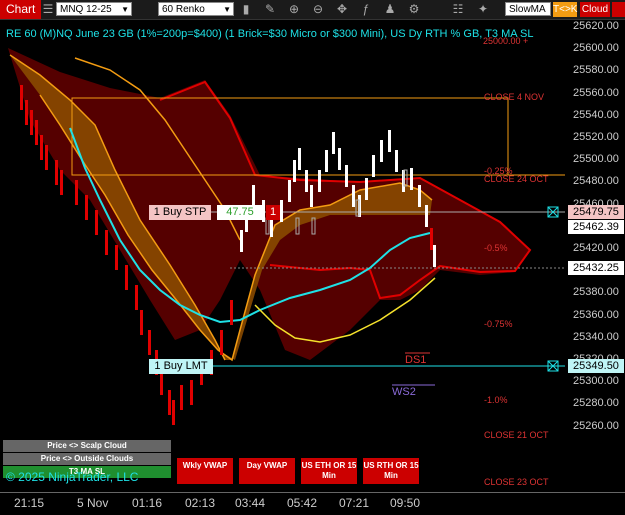  Describe the element at coordinates (565, 9) in the screenshot. I see `tc-button: T<>K` at that location.